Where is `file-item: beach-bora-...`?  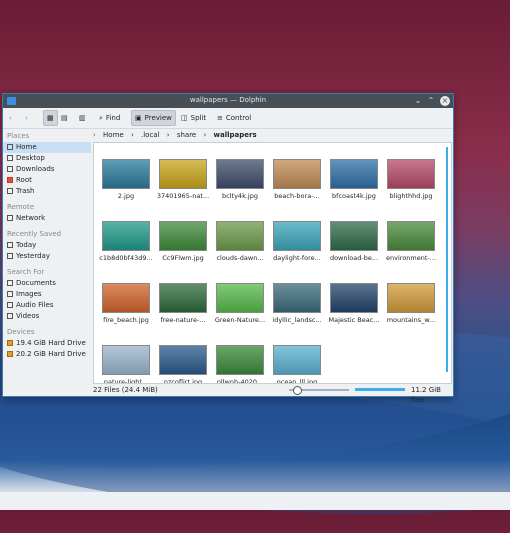
file-item: beach-bora-... is located at coordinates (296, 189).